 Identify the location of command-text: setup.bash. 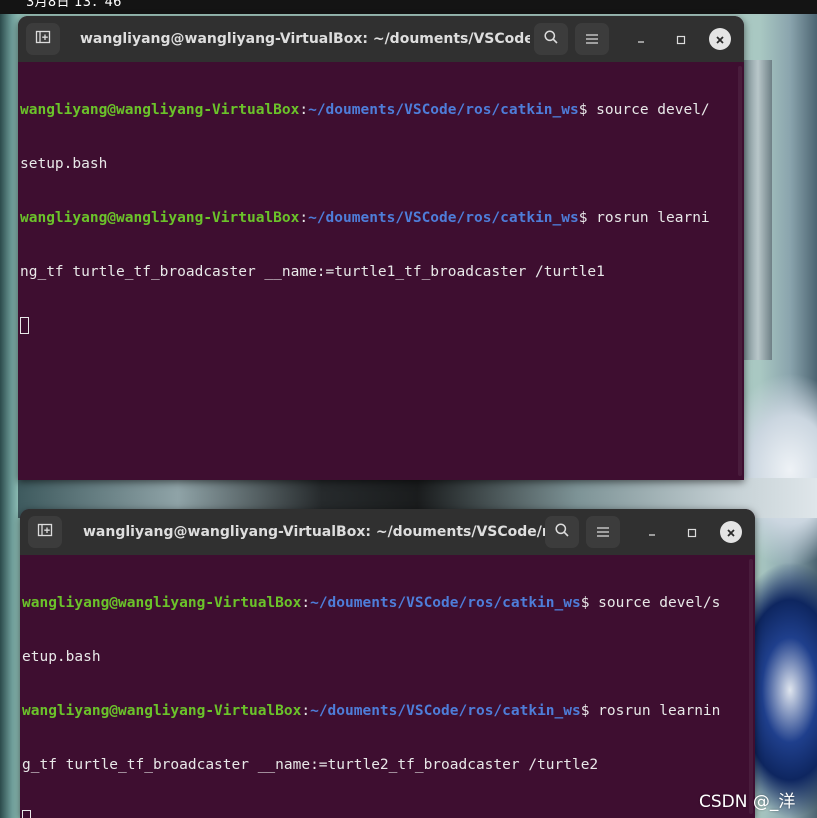
(64, 164).